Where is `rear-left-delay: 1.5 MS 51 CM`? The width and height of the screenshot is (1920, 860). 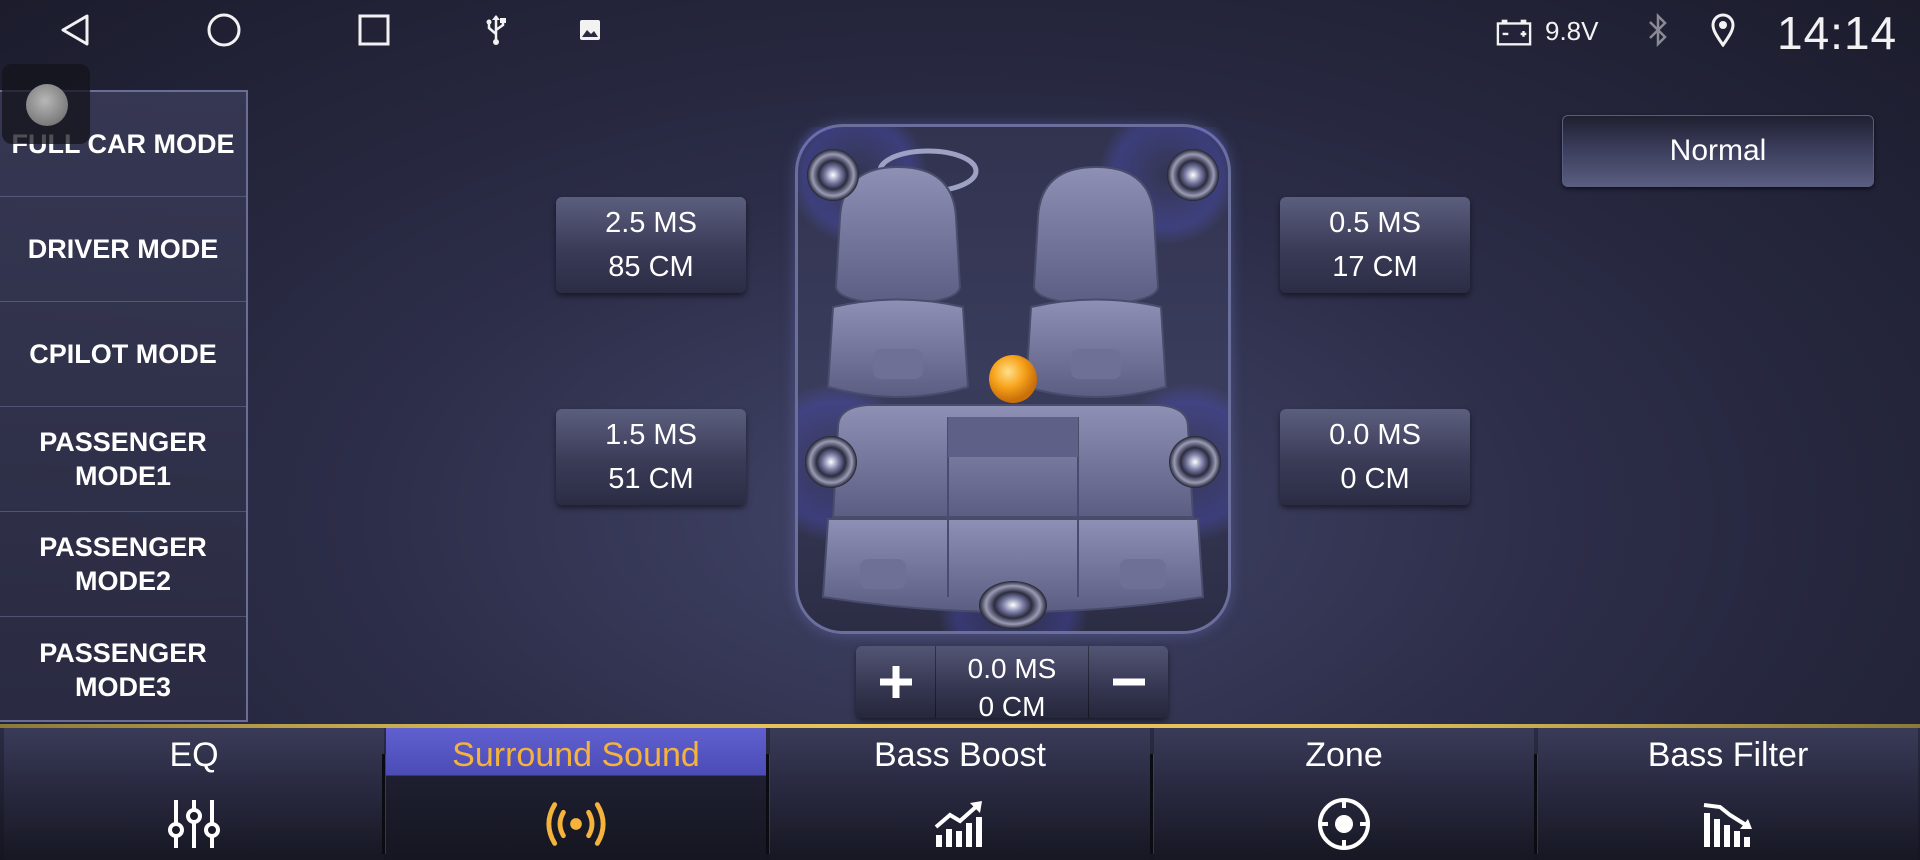
rear-left-delay: 1.5 MS 51 CM is located at coordinates (651, 457).